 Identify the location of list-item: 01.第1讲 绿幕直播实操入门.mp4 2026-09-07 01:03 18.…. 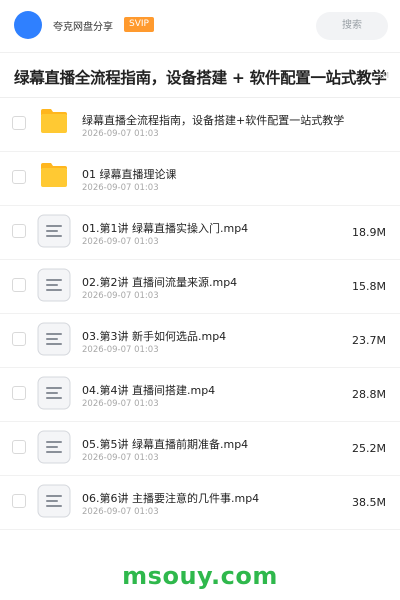
(200, 233).